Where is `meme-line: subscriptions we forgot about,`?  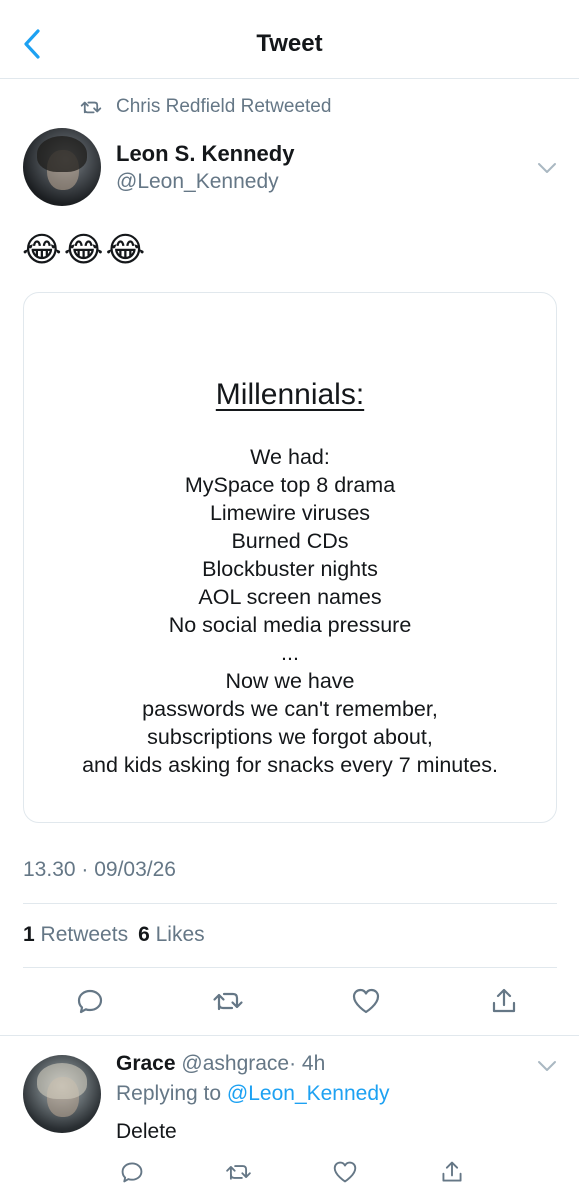 meme-line: subscriptions we forgot about, is located at coordinates (290, 737).